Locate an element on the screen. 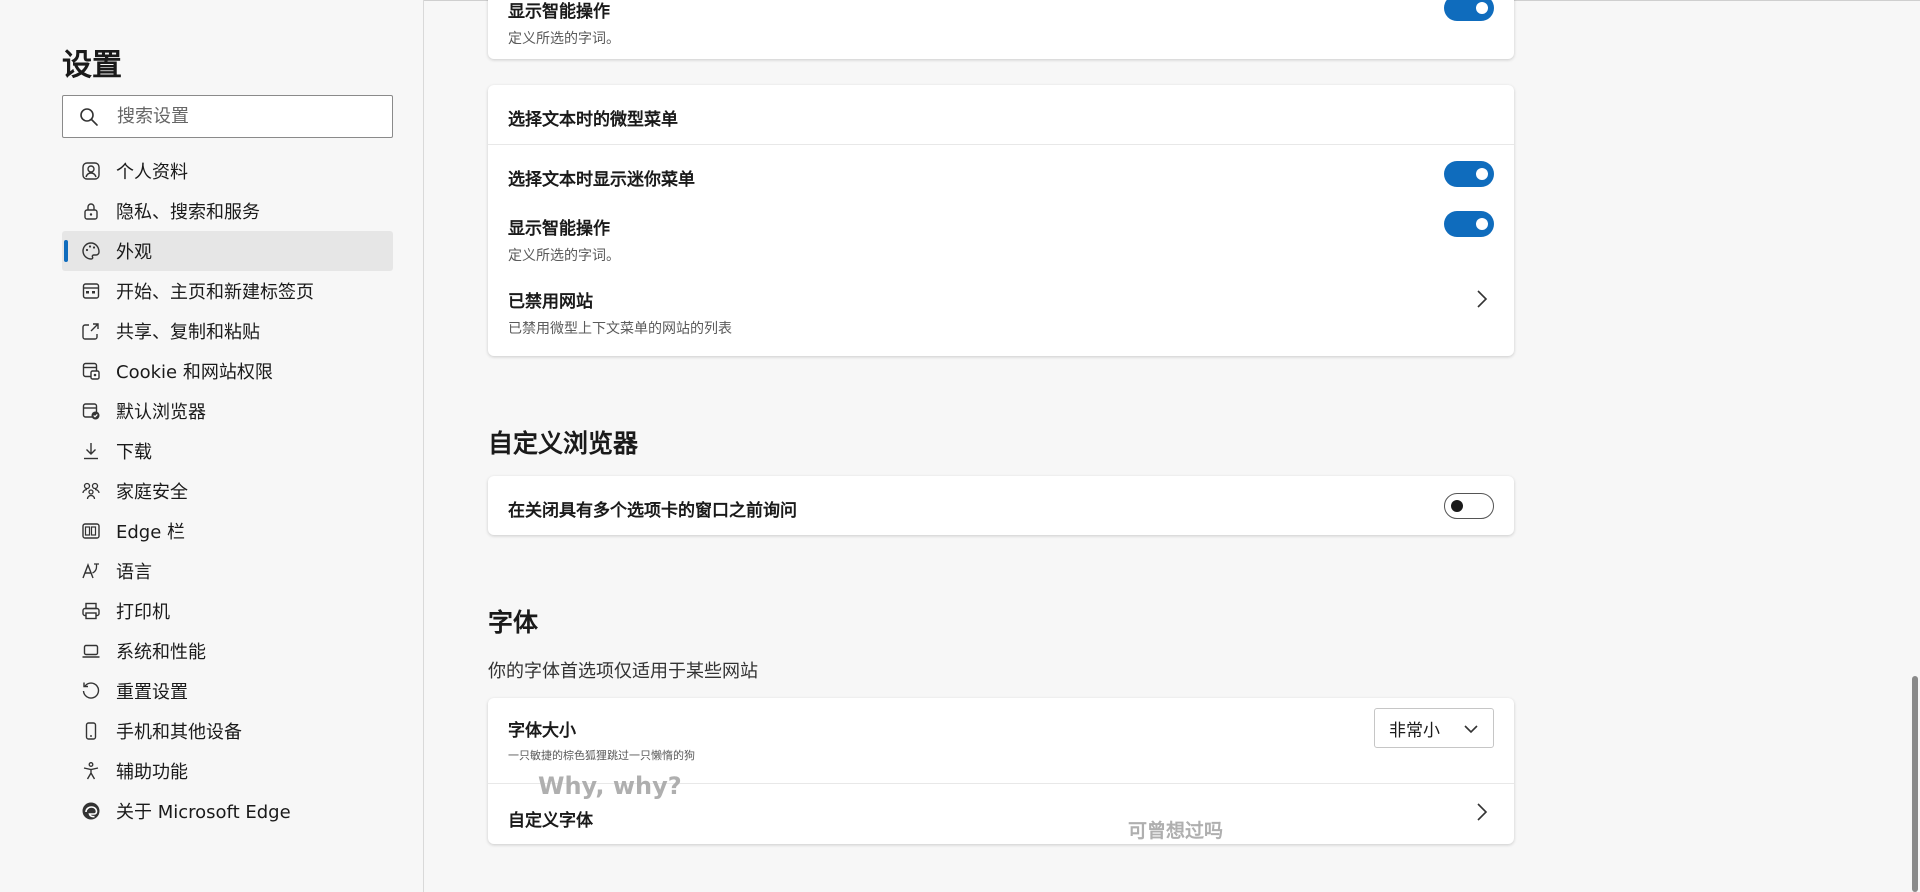 Image resolution: width=1920 pixels, height=892 pixels. search-input is located at coordinates (252, 116).